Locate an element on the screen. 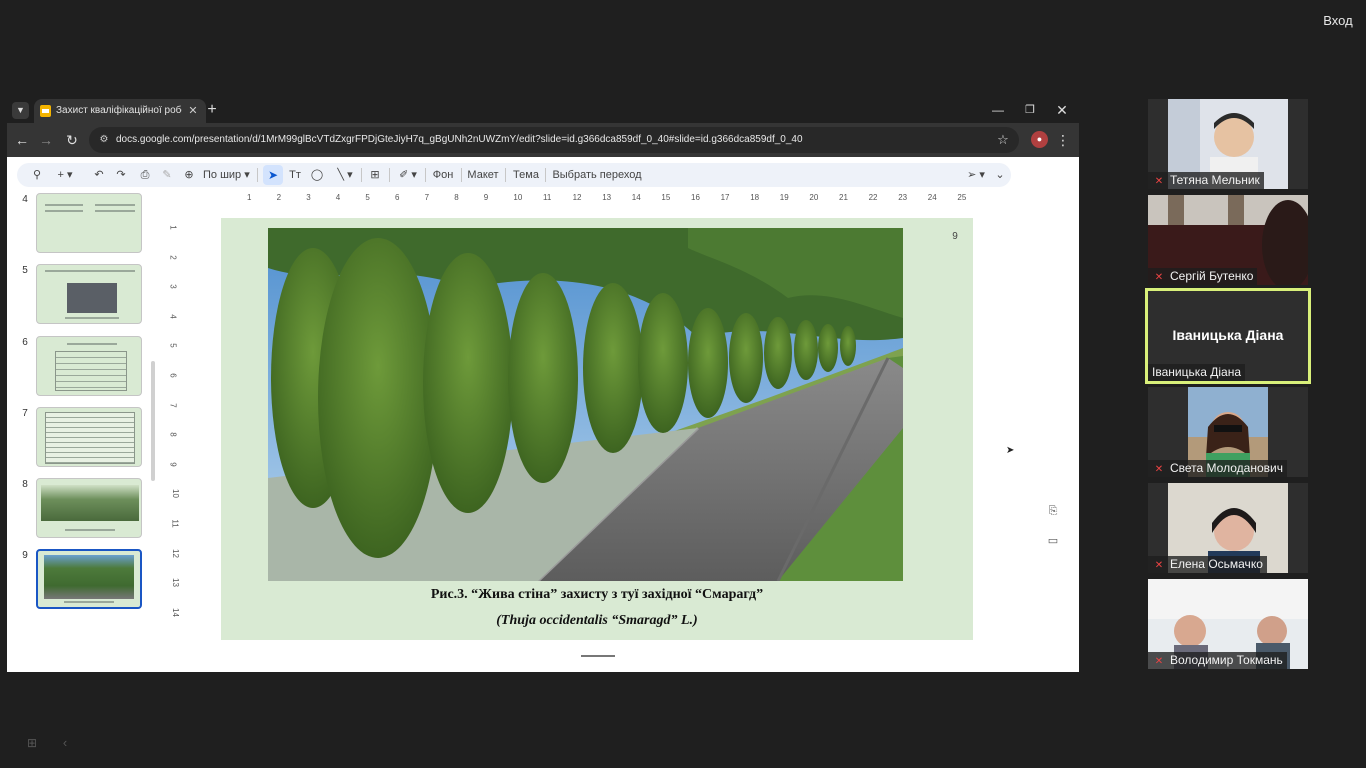  ruler-tick-label: 20 is located at coordinates (814, 197).